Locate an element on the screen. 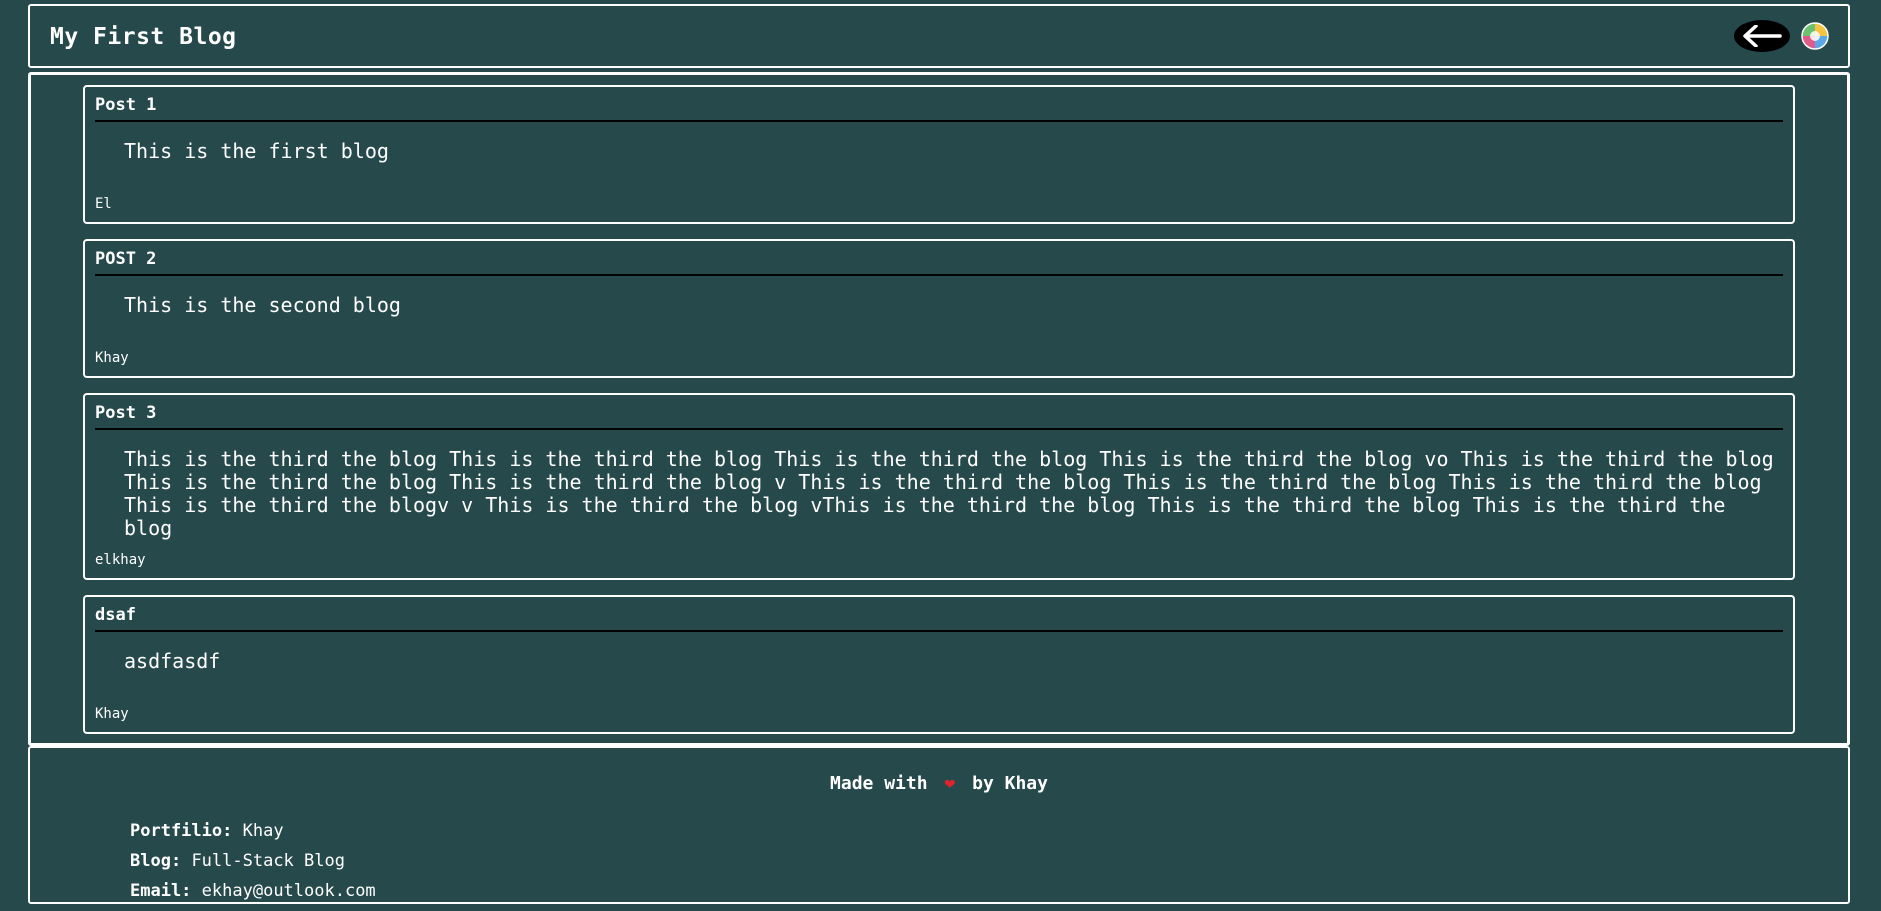 The height and width of the screenshot is (911, 1881). email-link: ekhay@outlook.com is located at coordinates (289, 891).